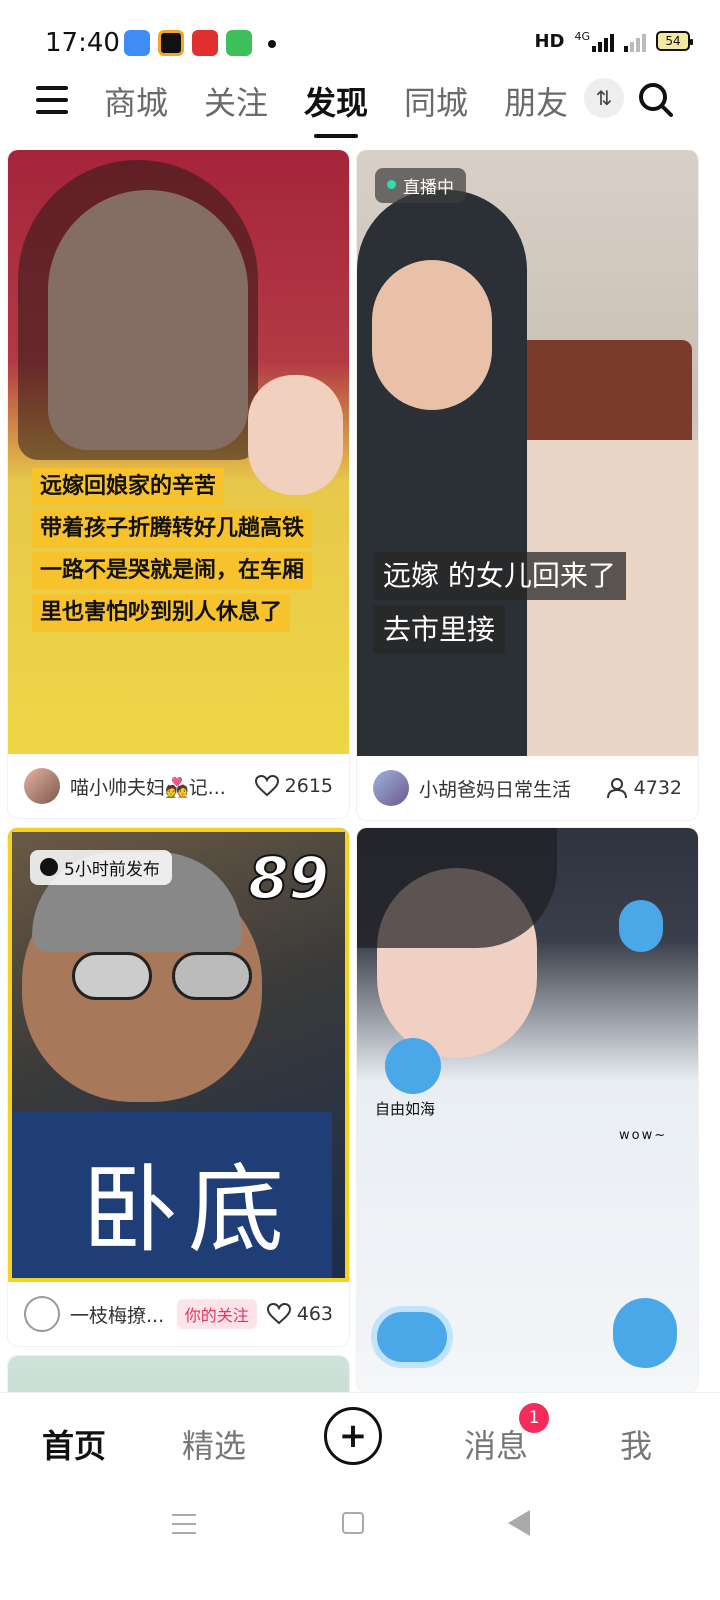  I want to click on system-navigation-bar, so click(360, 1545).